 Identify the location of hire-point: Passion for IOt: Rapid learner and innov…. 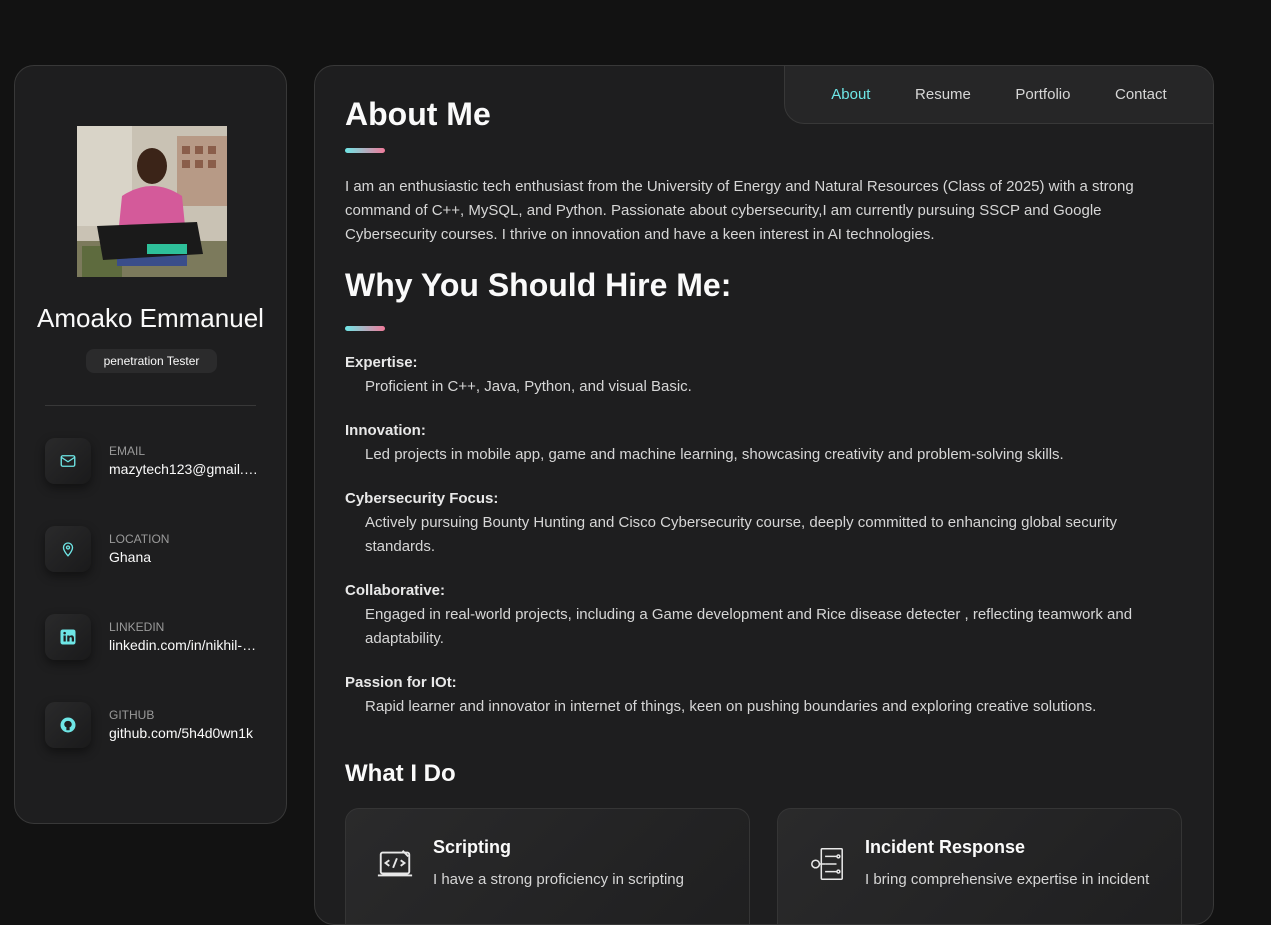
(755, 695).